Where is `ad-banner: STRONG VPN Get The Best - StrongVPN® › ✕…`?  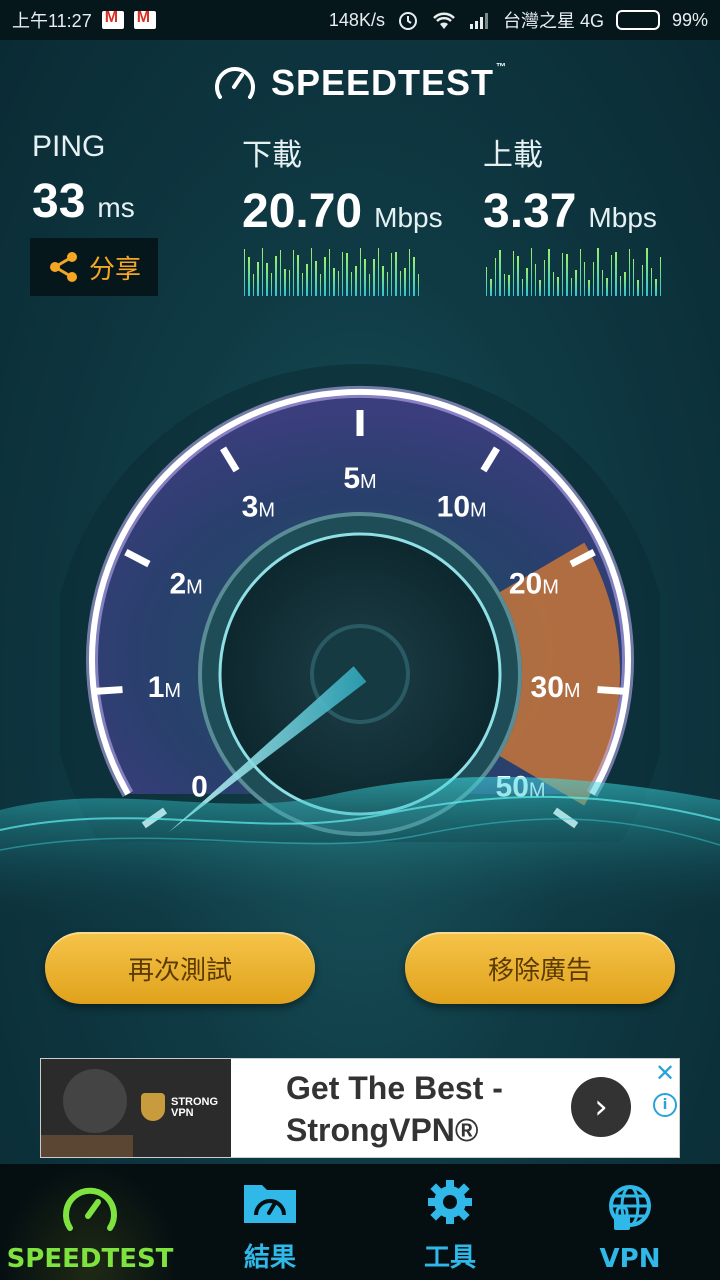
ad-banner: STRONG VPN Get The Best - StrongVPN® › ✕… is located at coordinates (360, 1108).